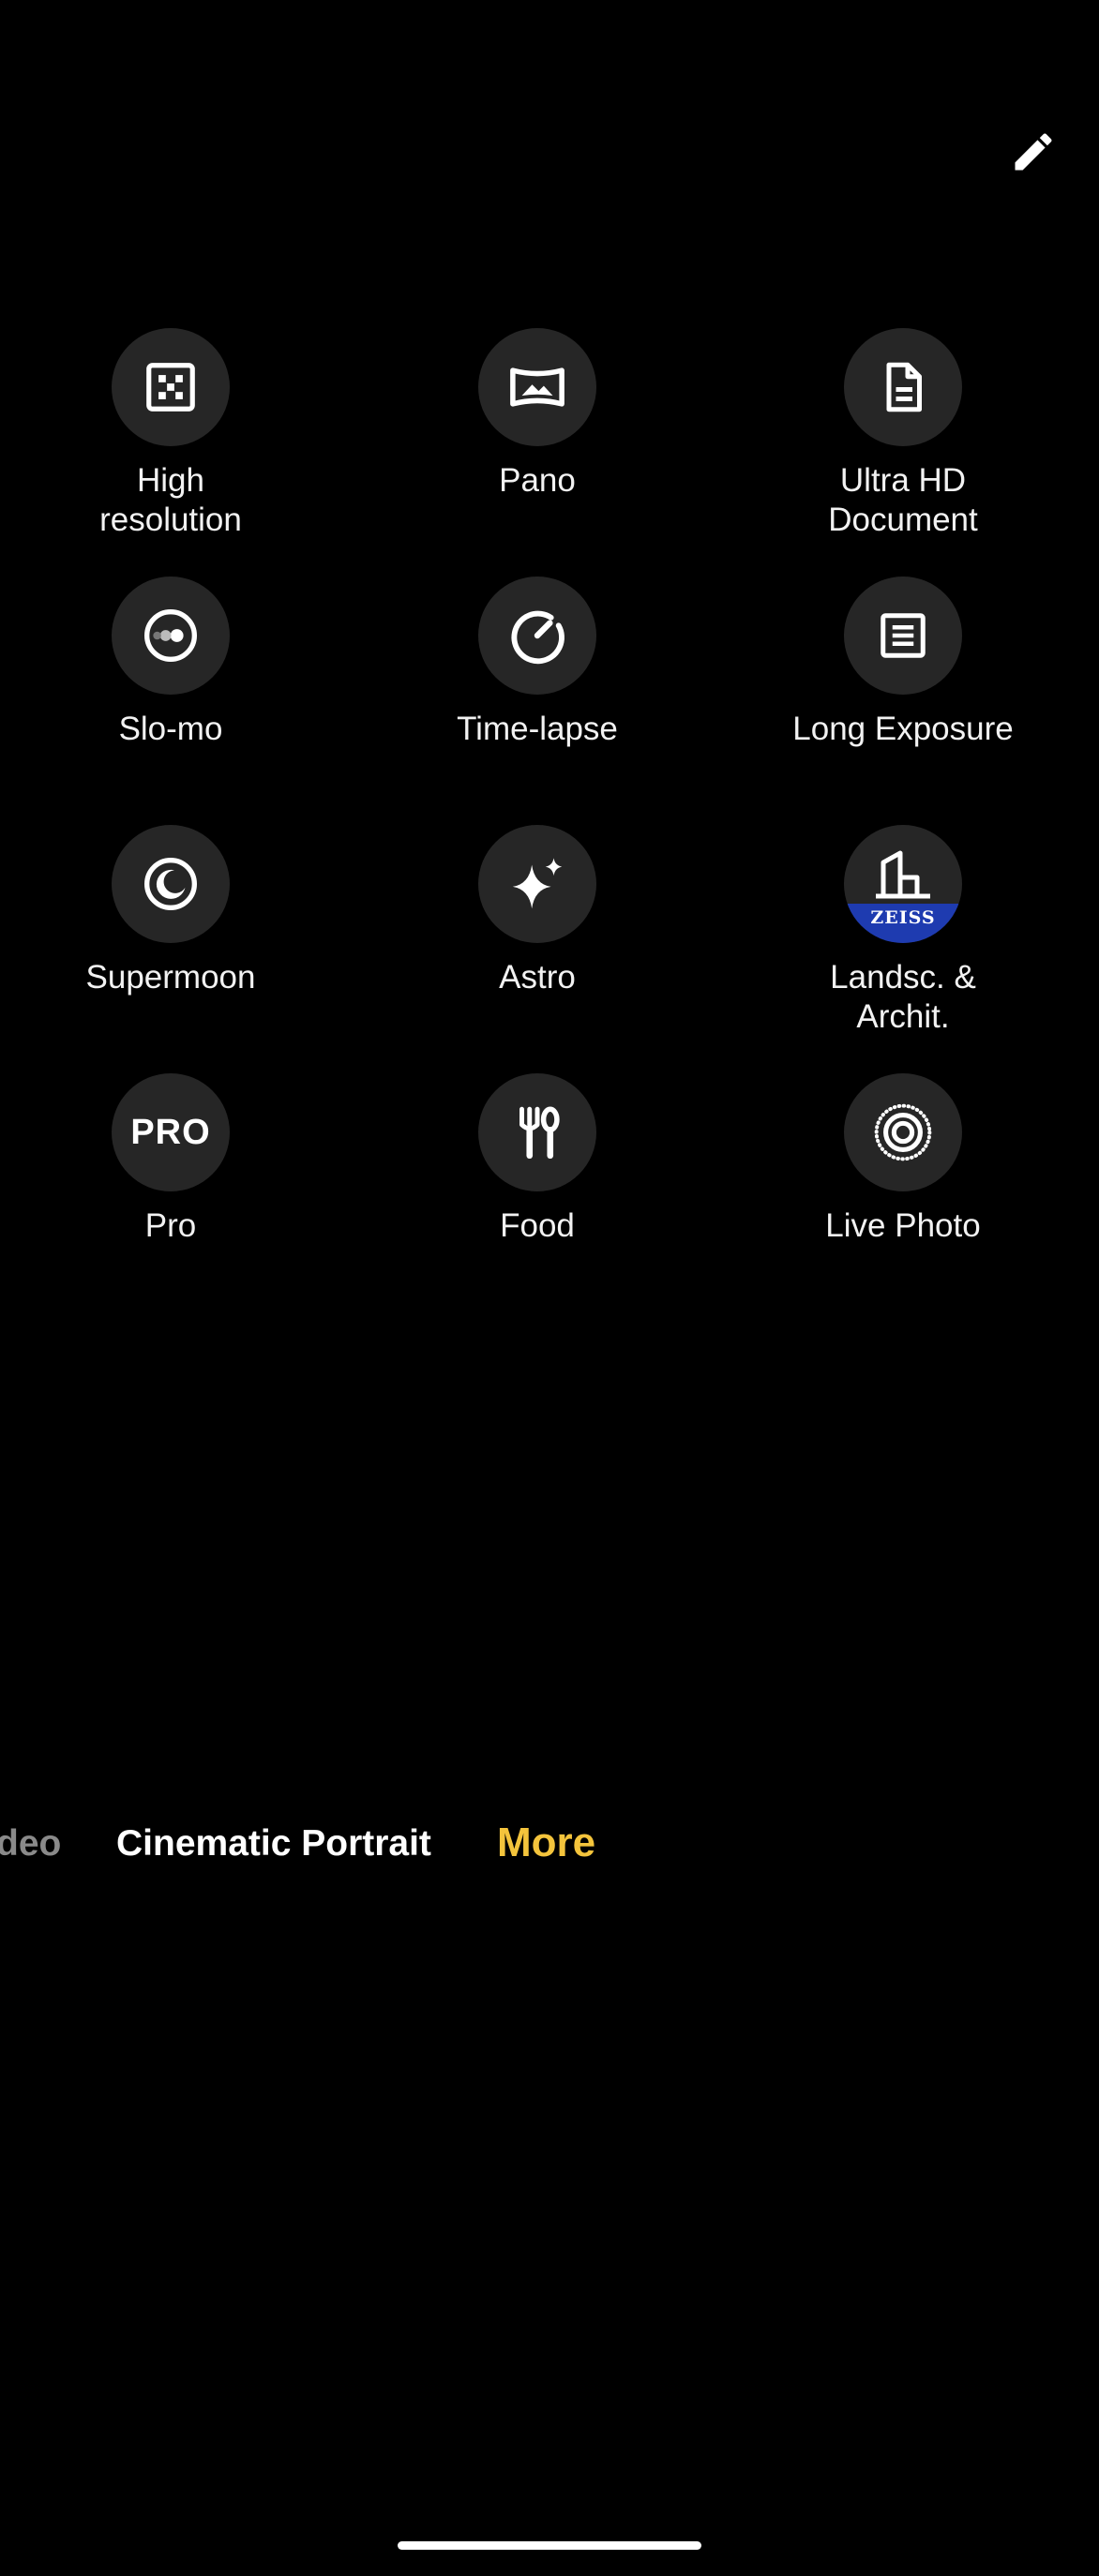  I want to click on pro-icon: PRO, so click(170, 1132).